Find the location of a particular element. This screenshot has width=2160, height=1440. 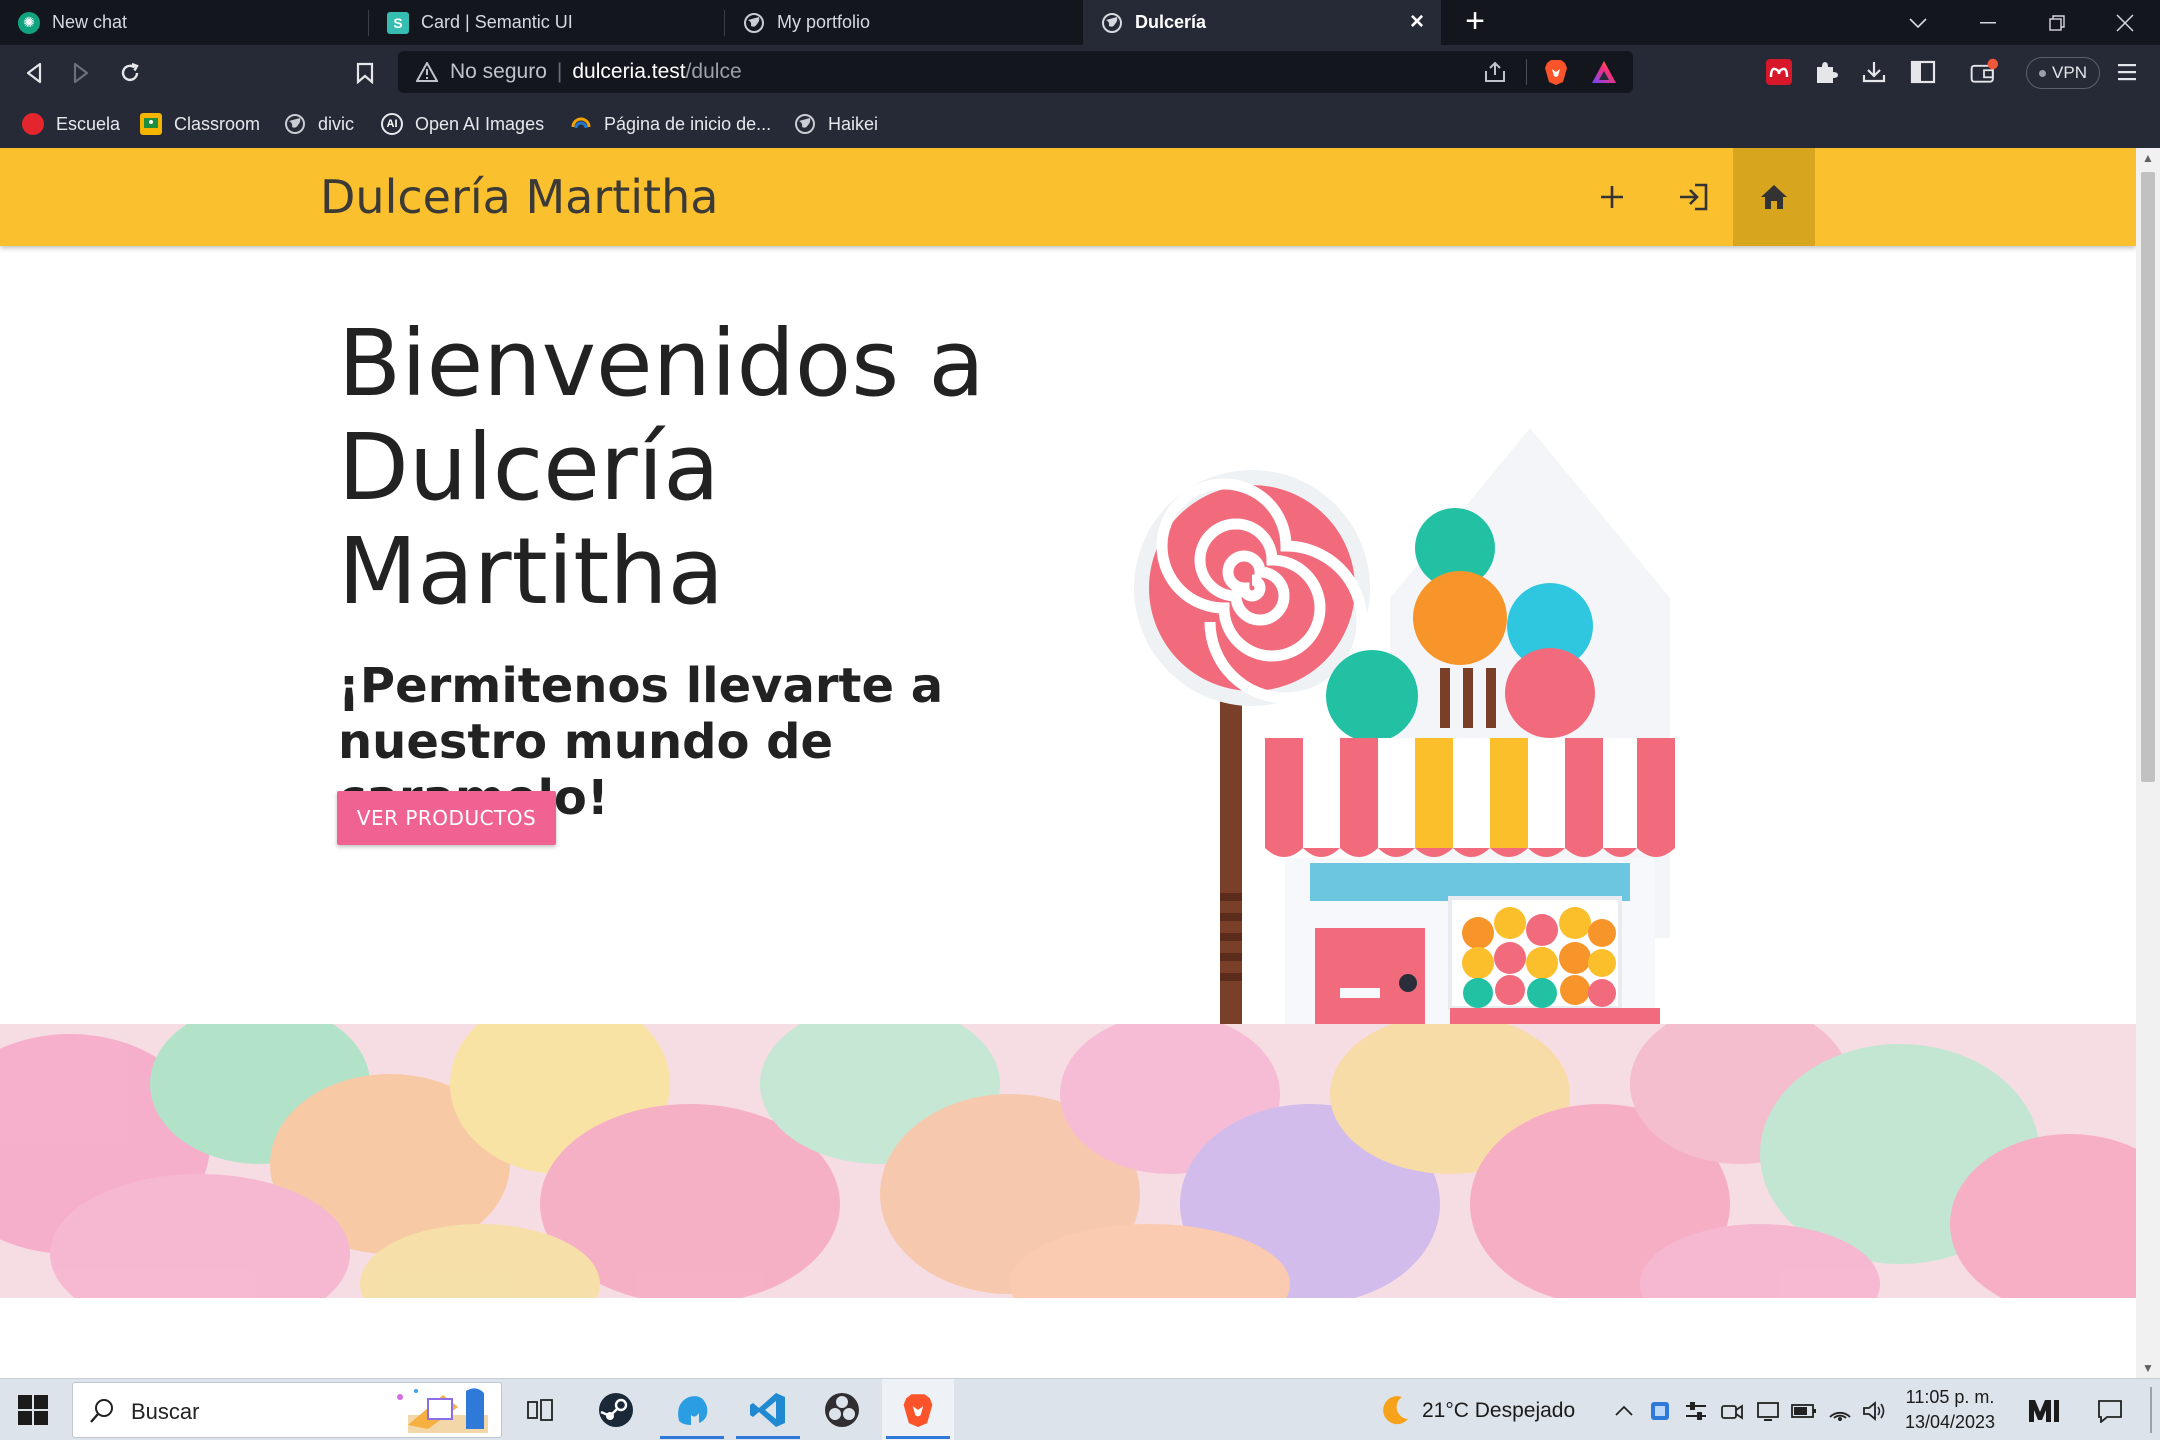

url-text: No seguro | dulceria.test/dulce is located at coordinates (596, 71).